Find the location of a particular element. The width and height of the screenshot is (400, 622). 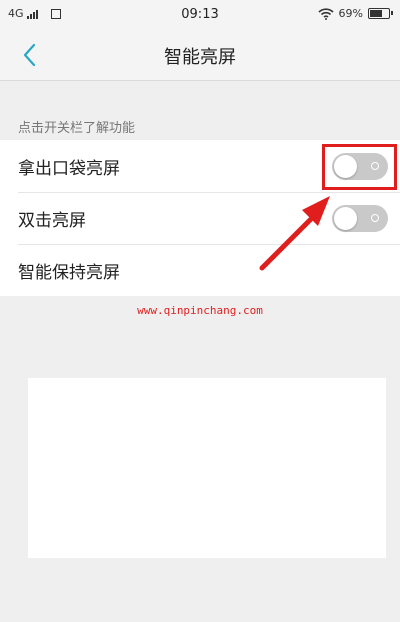

battery-icon is located at coordinates (380, 13).